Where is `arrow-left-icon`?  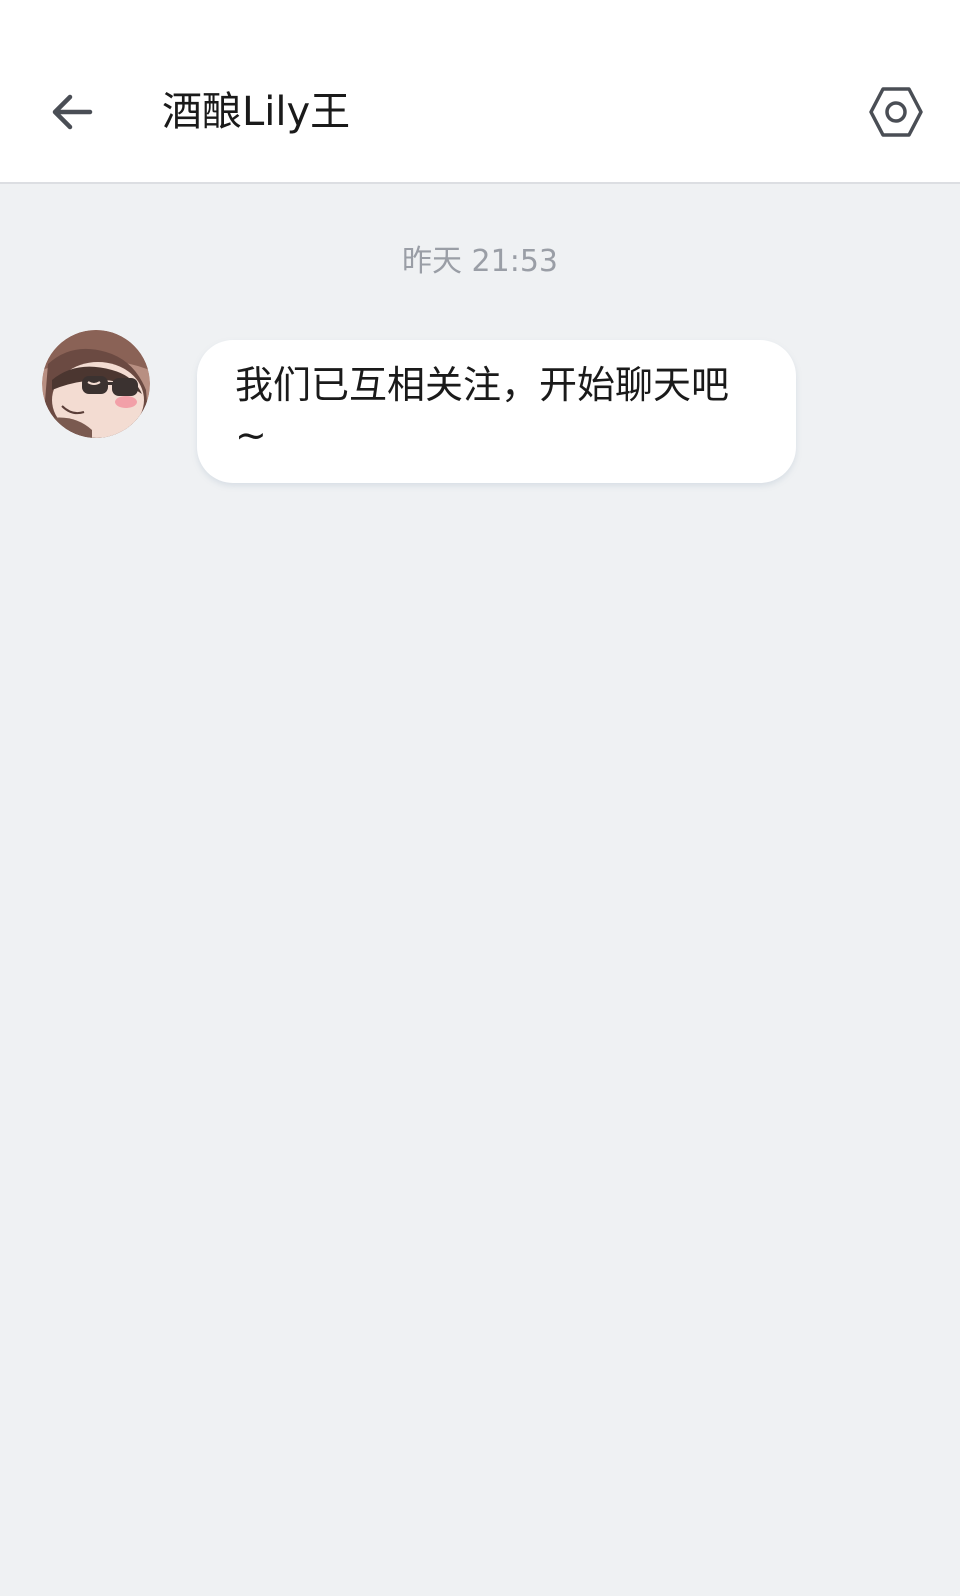 arrow-left-icon is located at coordinates (72, 112).